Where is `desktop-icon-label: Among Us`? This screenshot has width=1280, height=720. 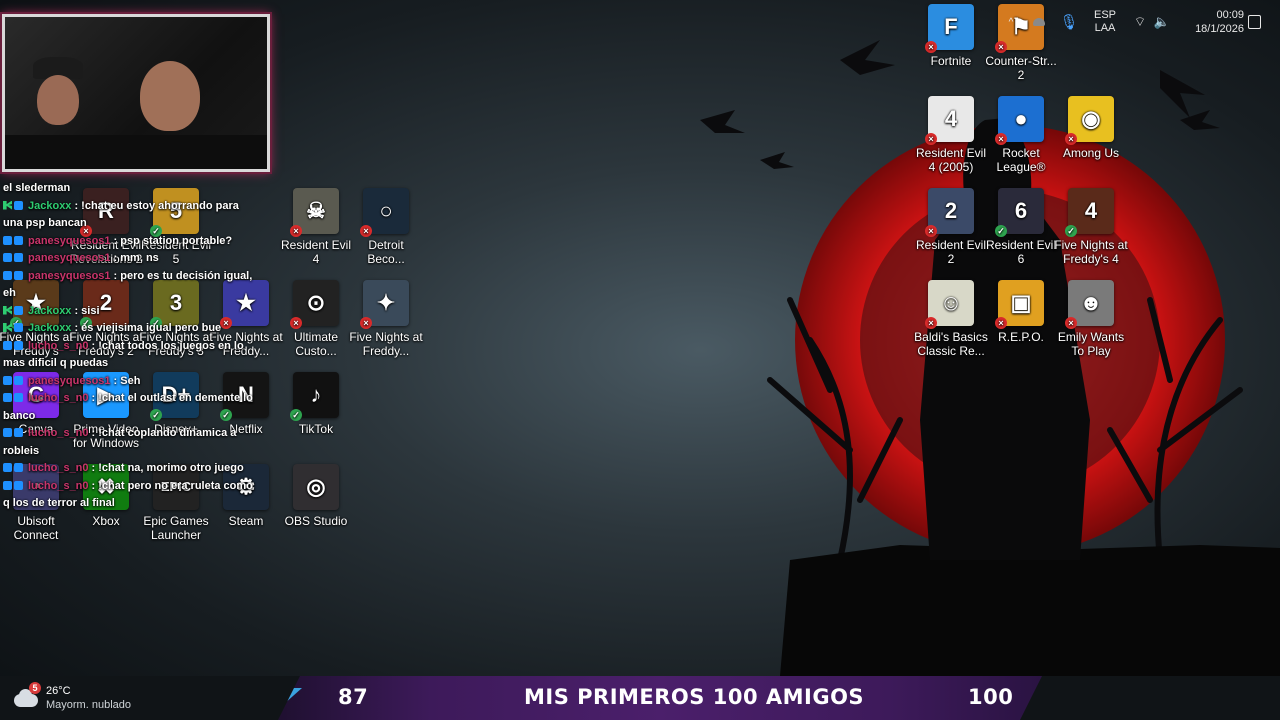 desktop-icon-label: Among Us is located at coordinates (1091, 153).